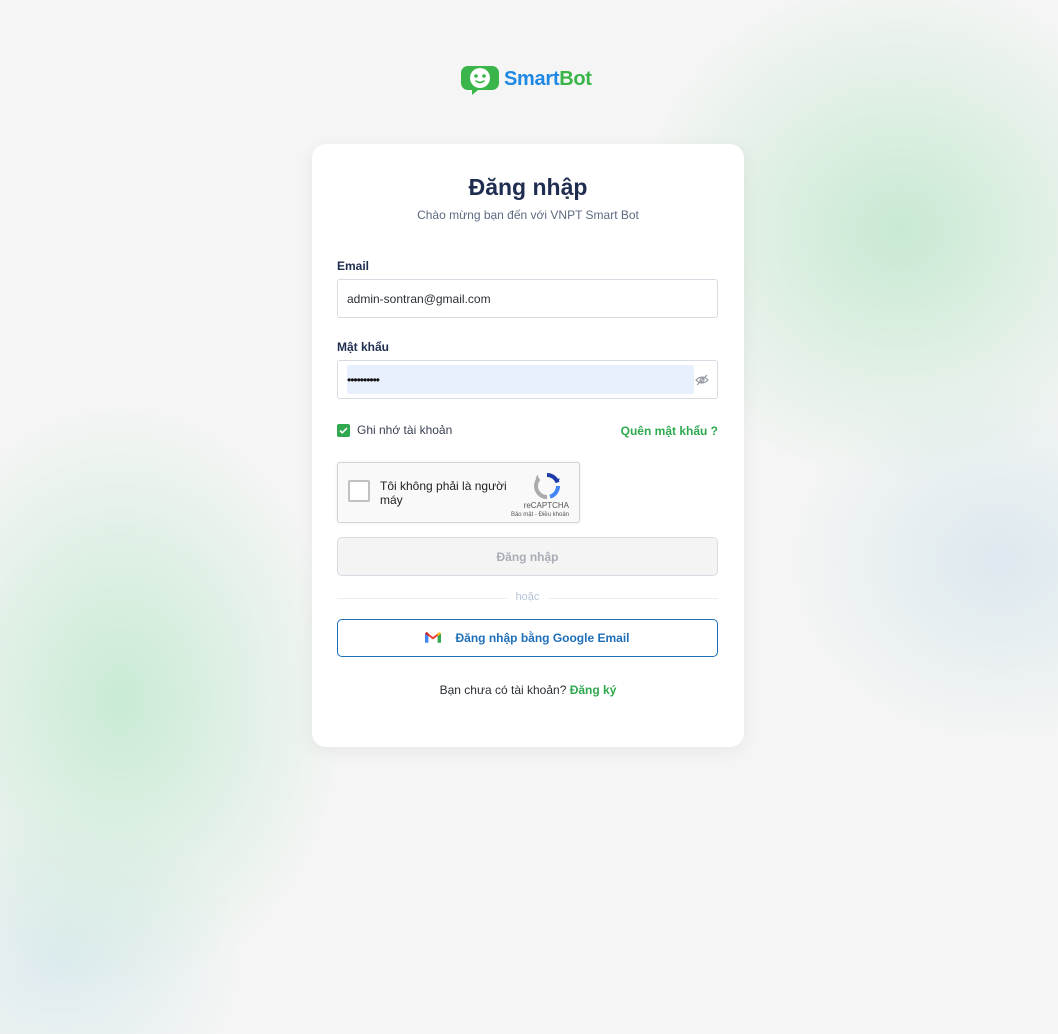 Image resolution: width=1058 pixels, height=1034 pixels. What do you see at coordinates (353, 266) in the screenshot?
I see `email-label: Email` at bounding box center [353, 266].